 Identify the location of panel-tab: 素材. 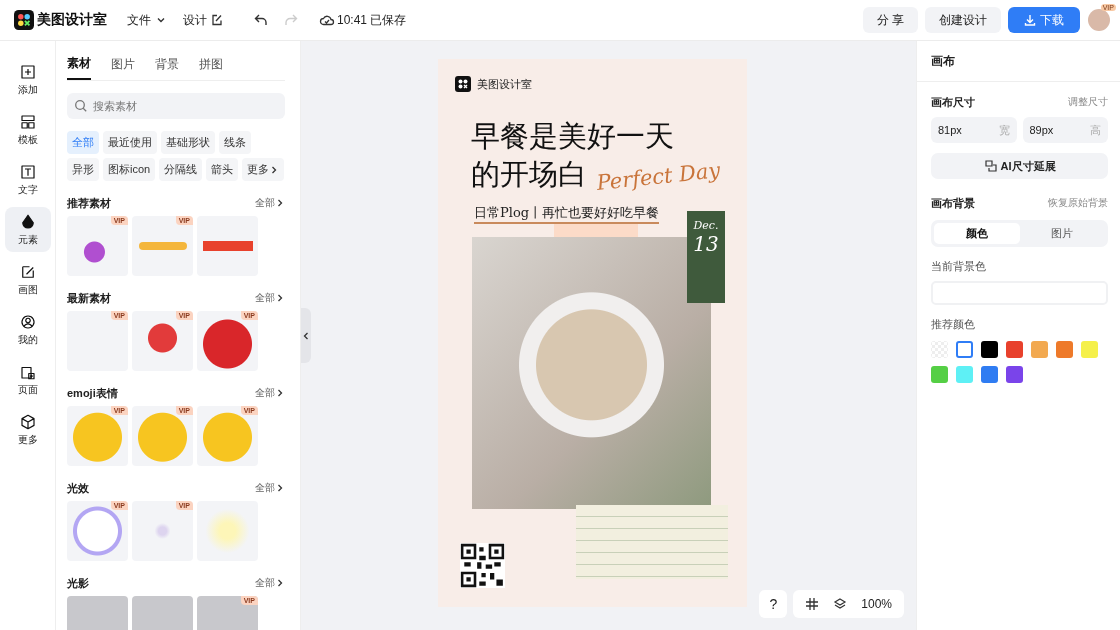
(79, 66).